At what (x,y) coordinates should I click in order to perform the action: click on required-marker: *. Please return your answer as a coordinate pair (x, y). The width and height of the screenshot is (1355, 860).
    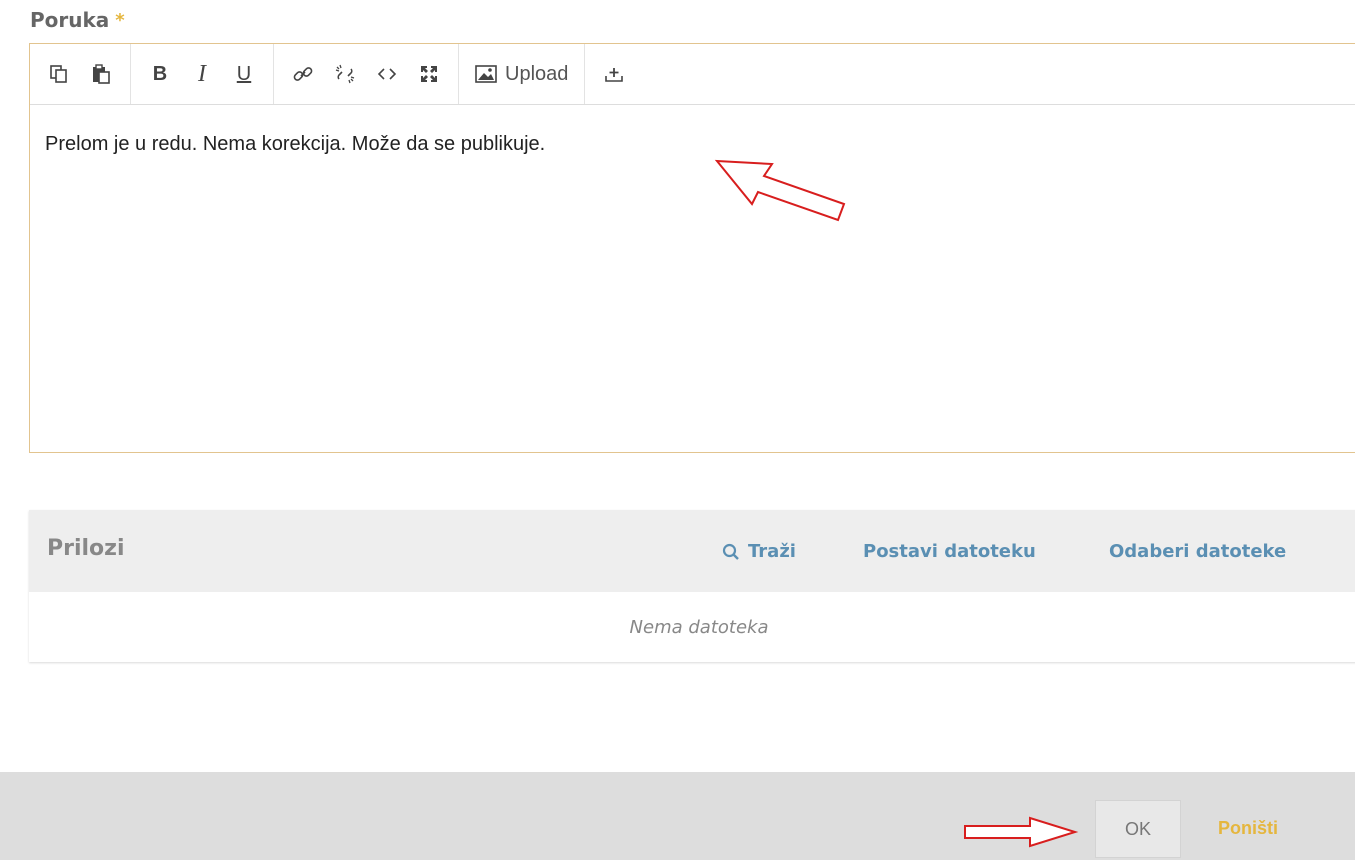
    Looking at the image, I should click on (120, 20).